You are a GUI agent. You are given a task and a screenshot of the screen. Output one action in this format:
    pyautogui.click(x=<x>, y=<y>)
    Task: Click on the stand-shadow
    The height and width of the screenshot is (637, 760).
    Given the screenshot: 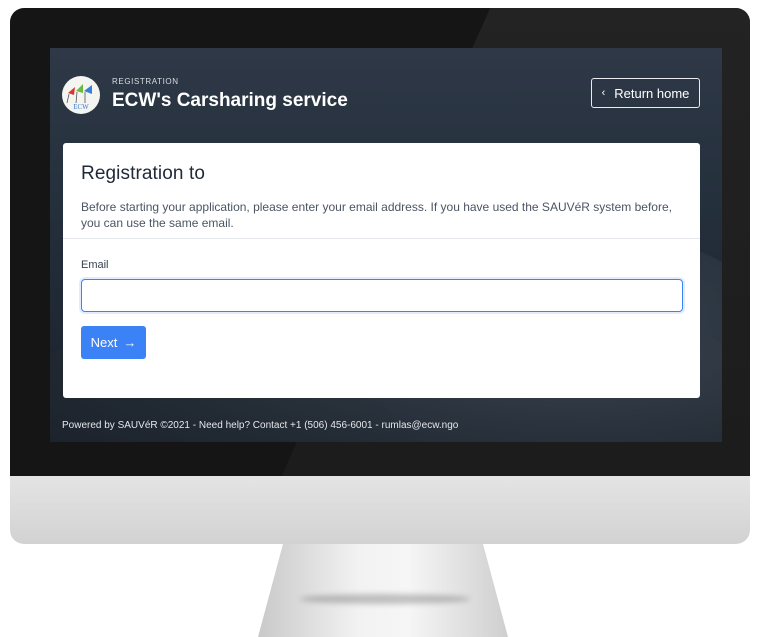 What is the action you would take?
    pyautogui.click(x=385, y=599)
    